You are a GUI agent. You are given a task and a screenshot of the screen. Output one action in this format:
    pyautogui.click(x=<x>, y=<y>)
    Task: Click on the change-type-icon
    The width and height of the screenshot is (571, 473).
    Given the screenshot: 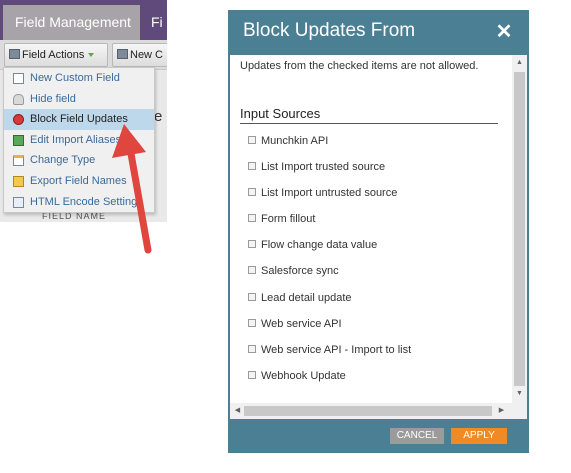 What is the action you would take?
    pyautogui.click(x=18, y=161)
    